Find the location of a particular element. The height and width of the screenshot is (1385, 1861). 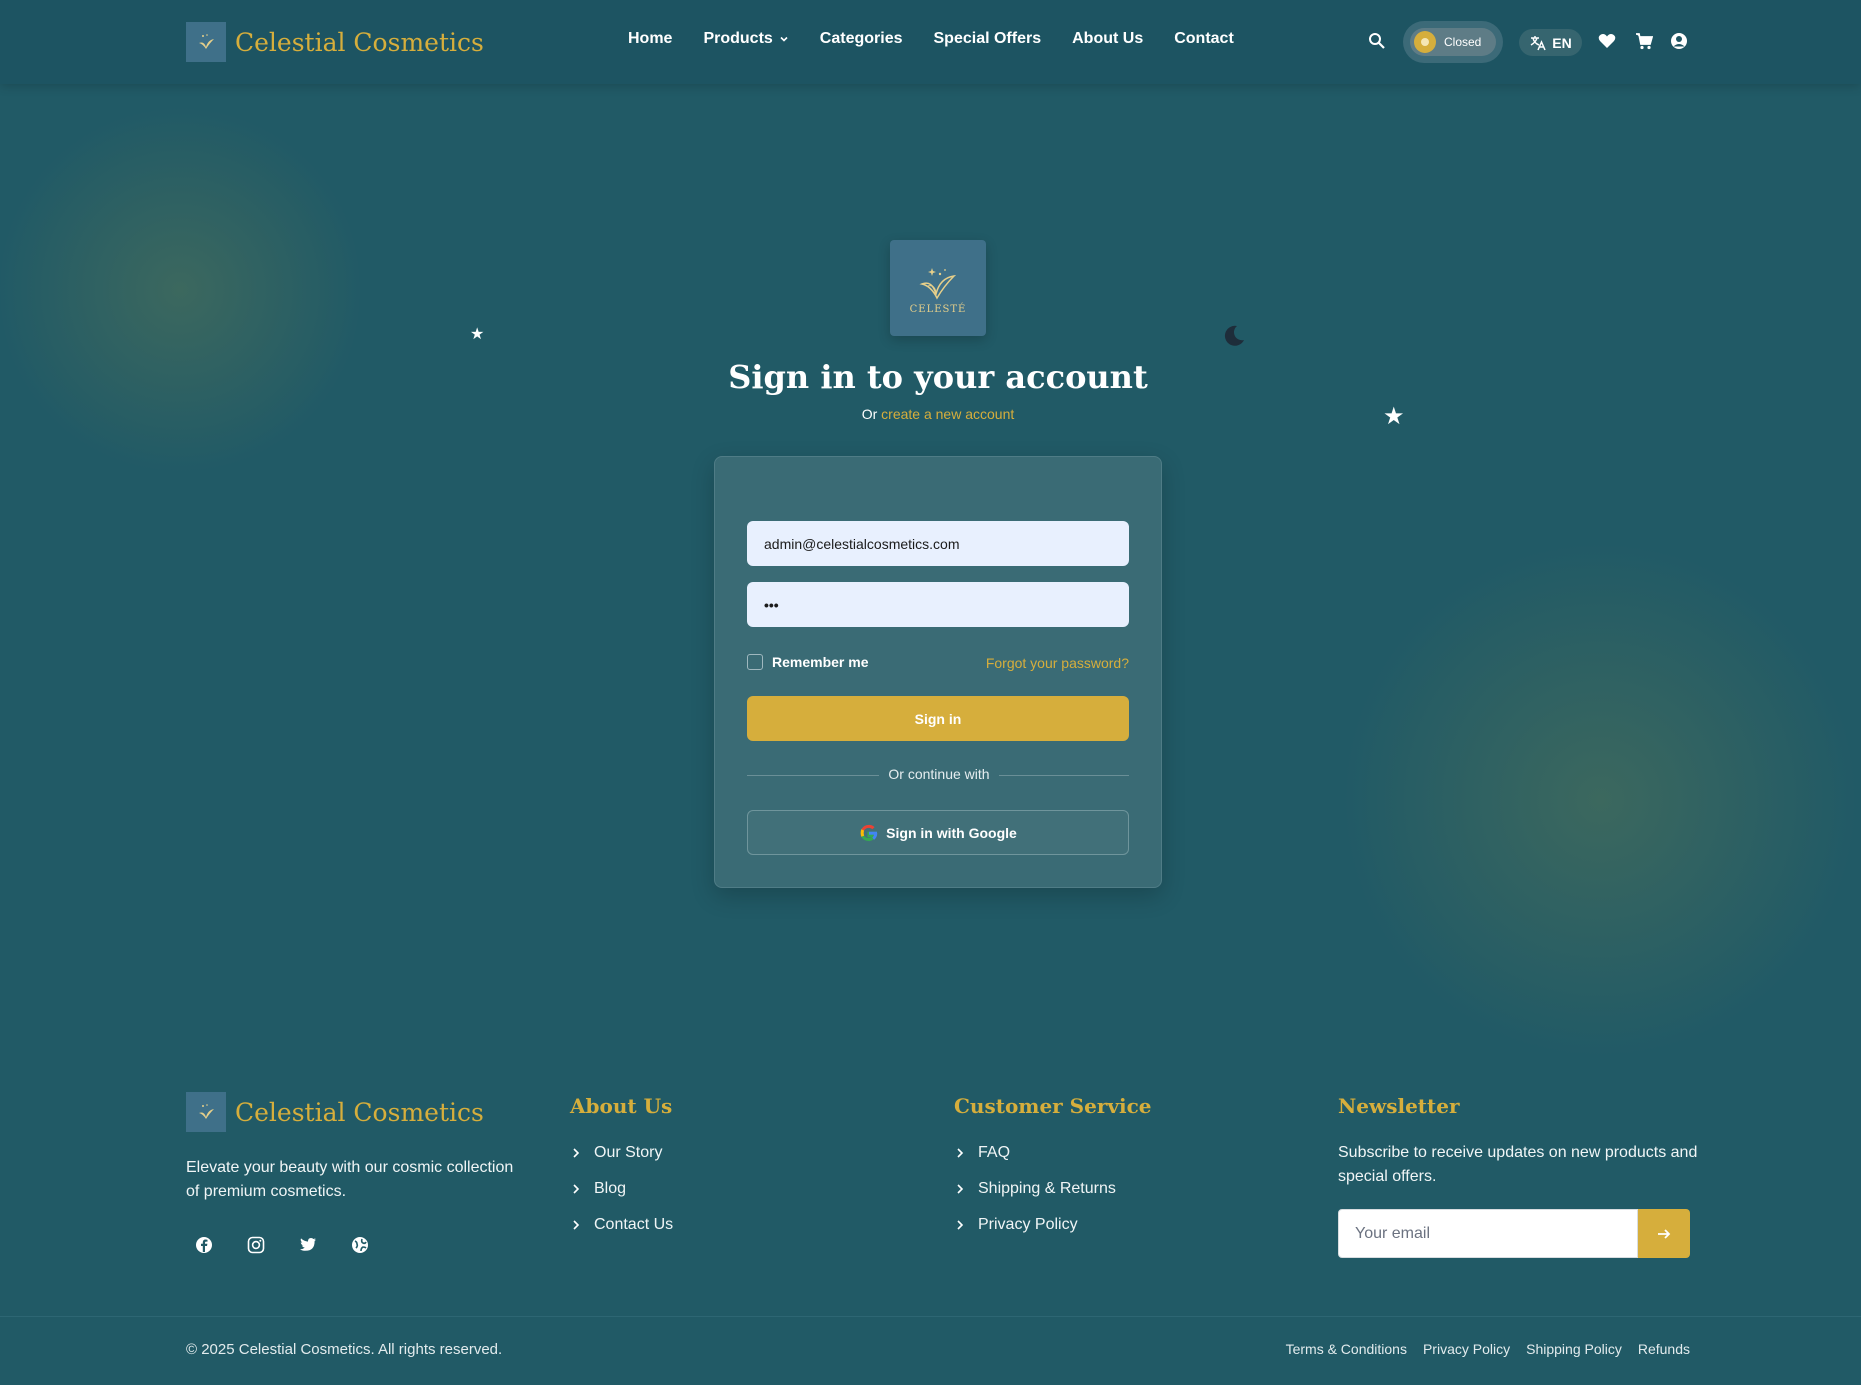

nav-contact-label: Contact is located at coordinates (1204, 38).